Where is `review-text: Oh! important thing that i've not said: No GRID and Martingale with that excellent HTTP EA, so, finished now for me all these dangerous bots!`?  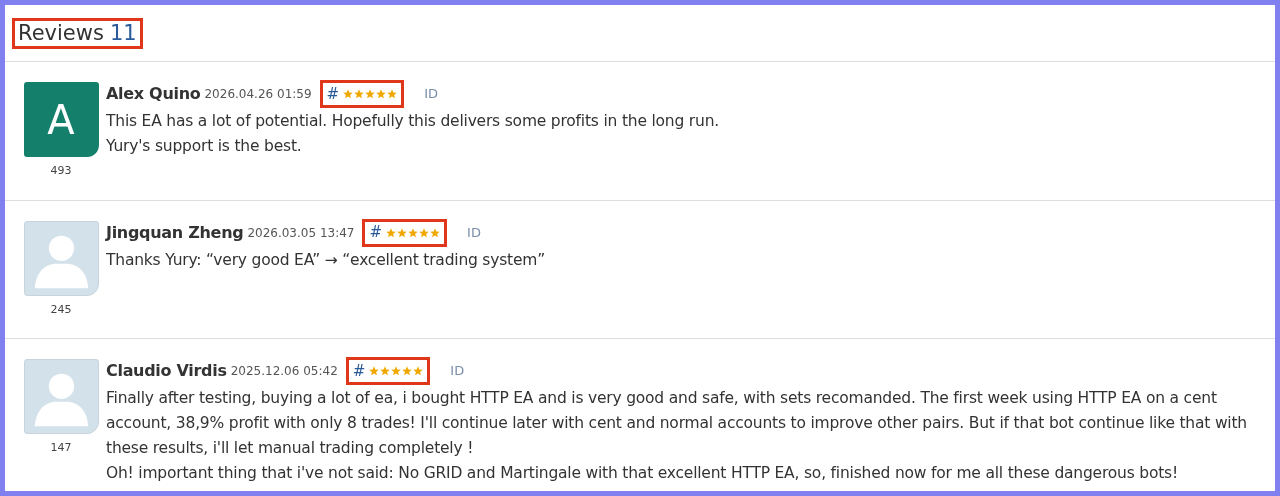 review-text: Oh! important thing that i've not said: No GRID and Martingale with that excellent HTTP EA, so, finished now for me all these dangerous bots! is located at coordinates (642, 473).